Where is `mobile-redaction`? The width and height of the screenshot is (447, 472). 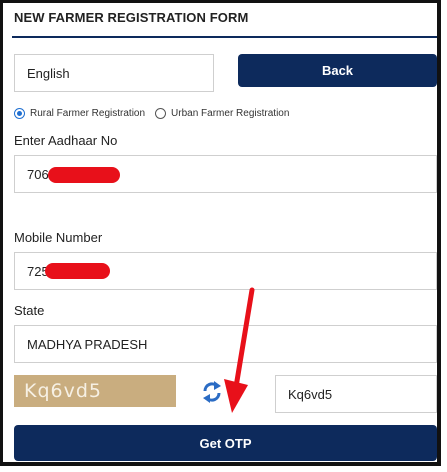 mobile-redaction is located at coordinates (77, 271).